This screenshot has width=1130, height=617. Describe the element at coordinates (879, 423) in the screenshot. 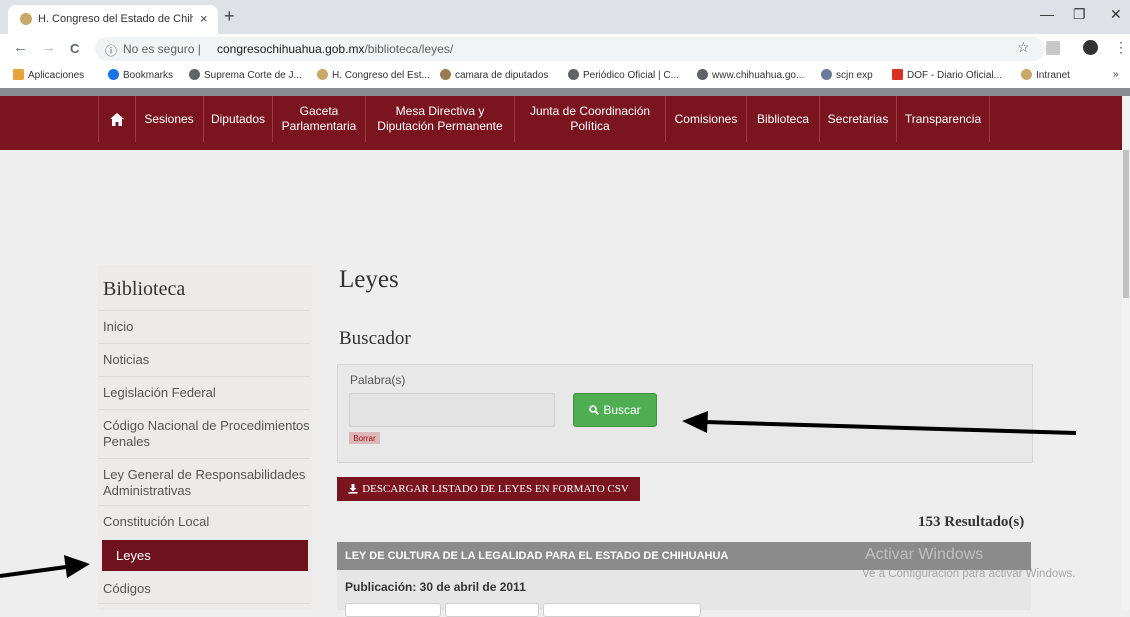

I see `arrow-to-search-icon` at that location.